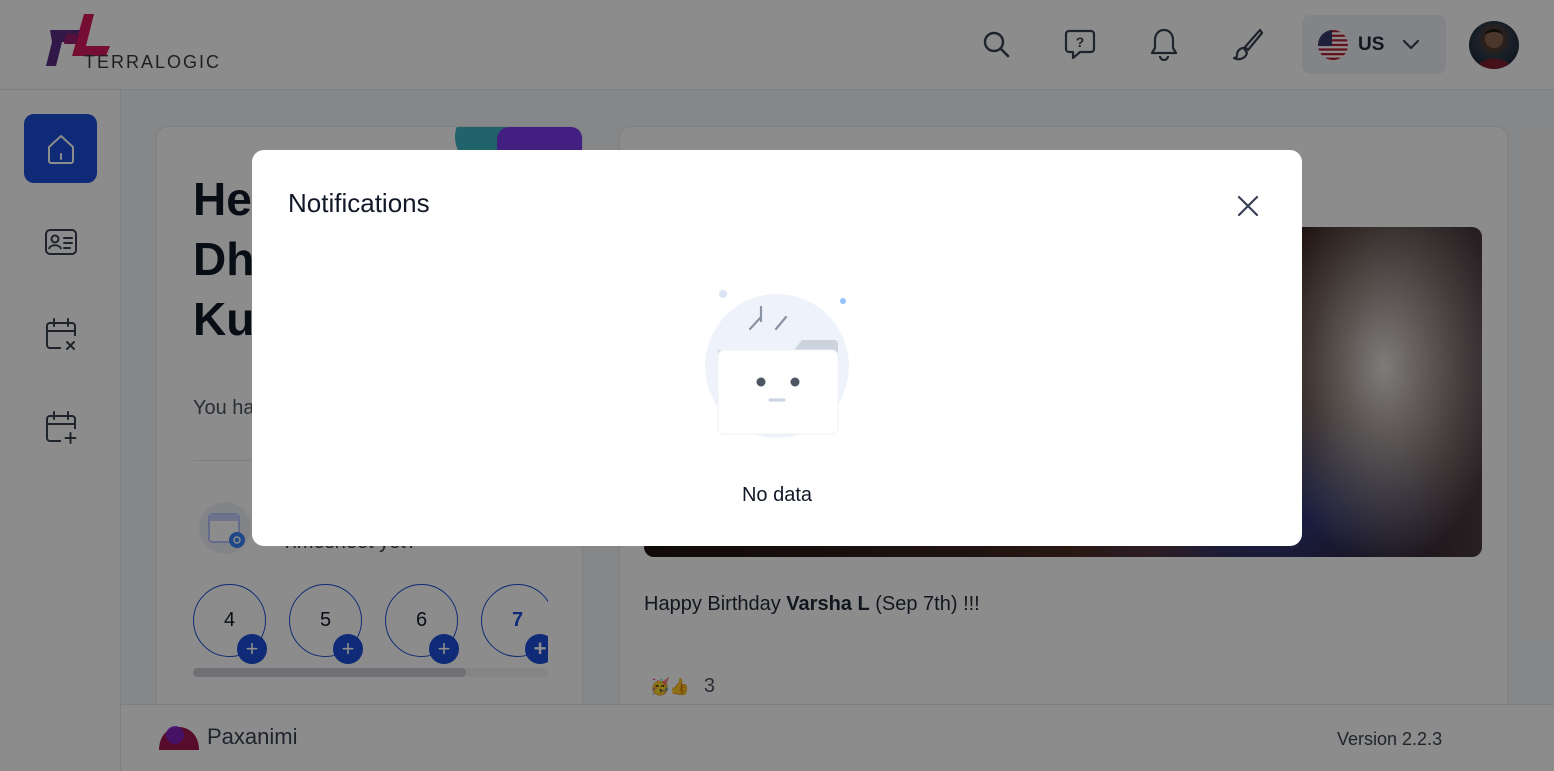  I want to click on empty-state-icon, so click(777, 364).